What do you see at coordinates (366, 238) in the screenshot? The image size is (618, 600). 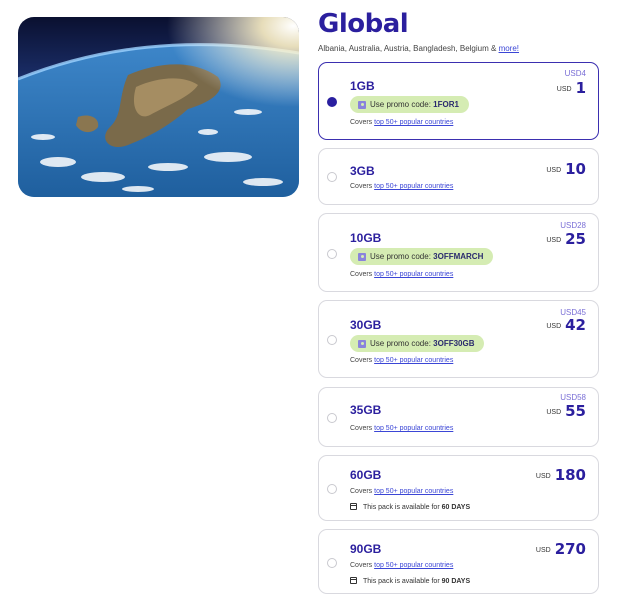 I see `plan-data-amount: 10GB` at bounding box center [366, 238].